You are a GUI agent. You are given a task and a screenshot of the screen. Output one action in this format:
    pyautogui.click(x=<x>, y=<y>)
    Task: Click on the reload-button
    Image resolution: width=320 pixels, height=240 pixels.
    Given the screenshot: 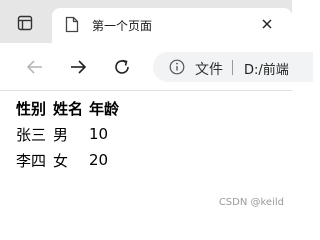 What is the action you would take?
    pyautogui.click(x=122, y=67)
    